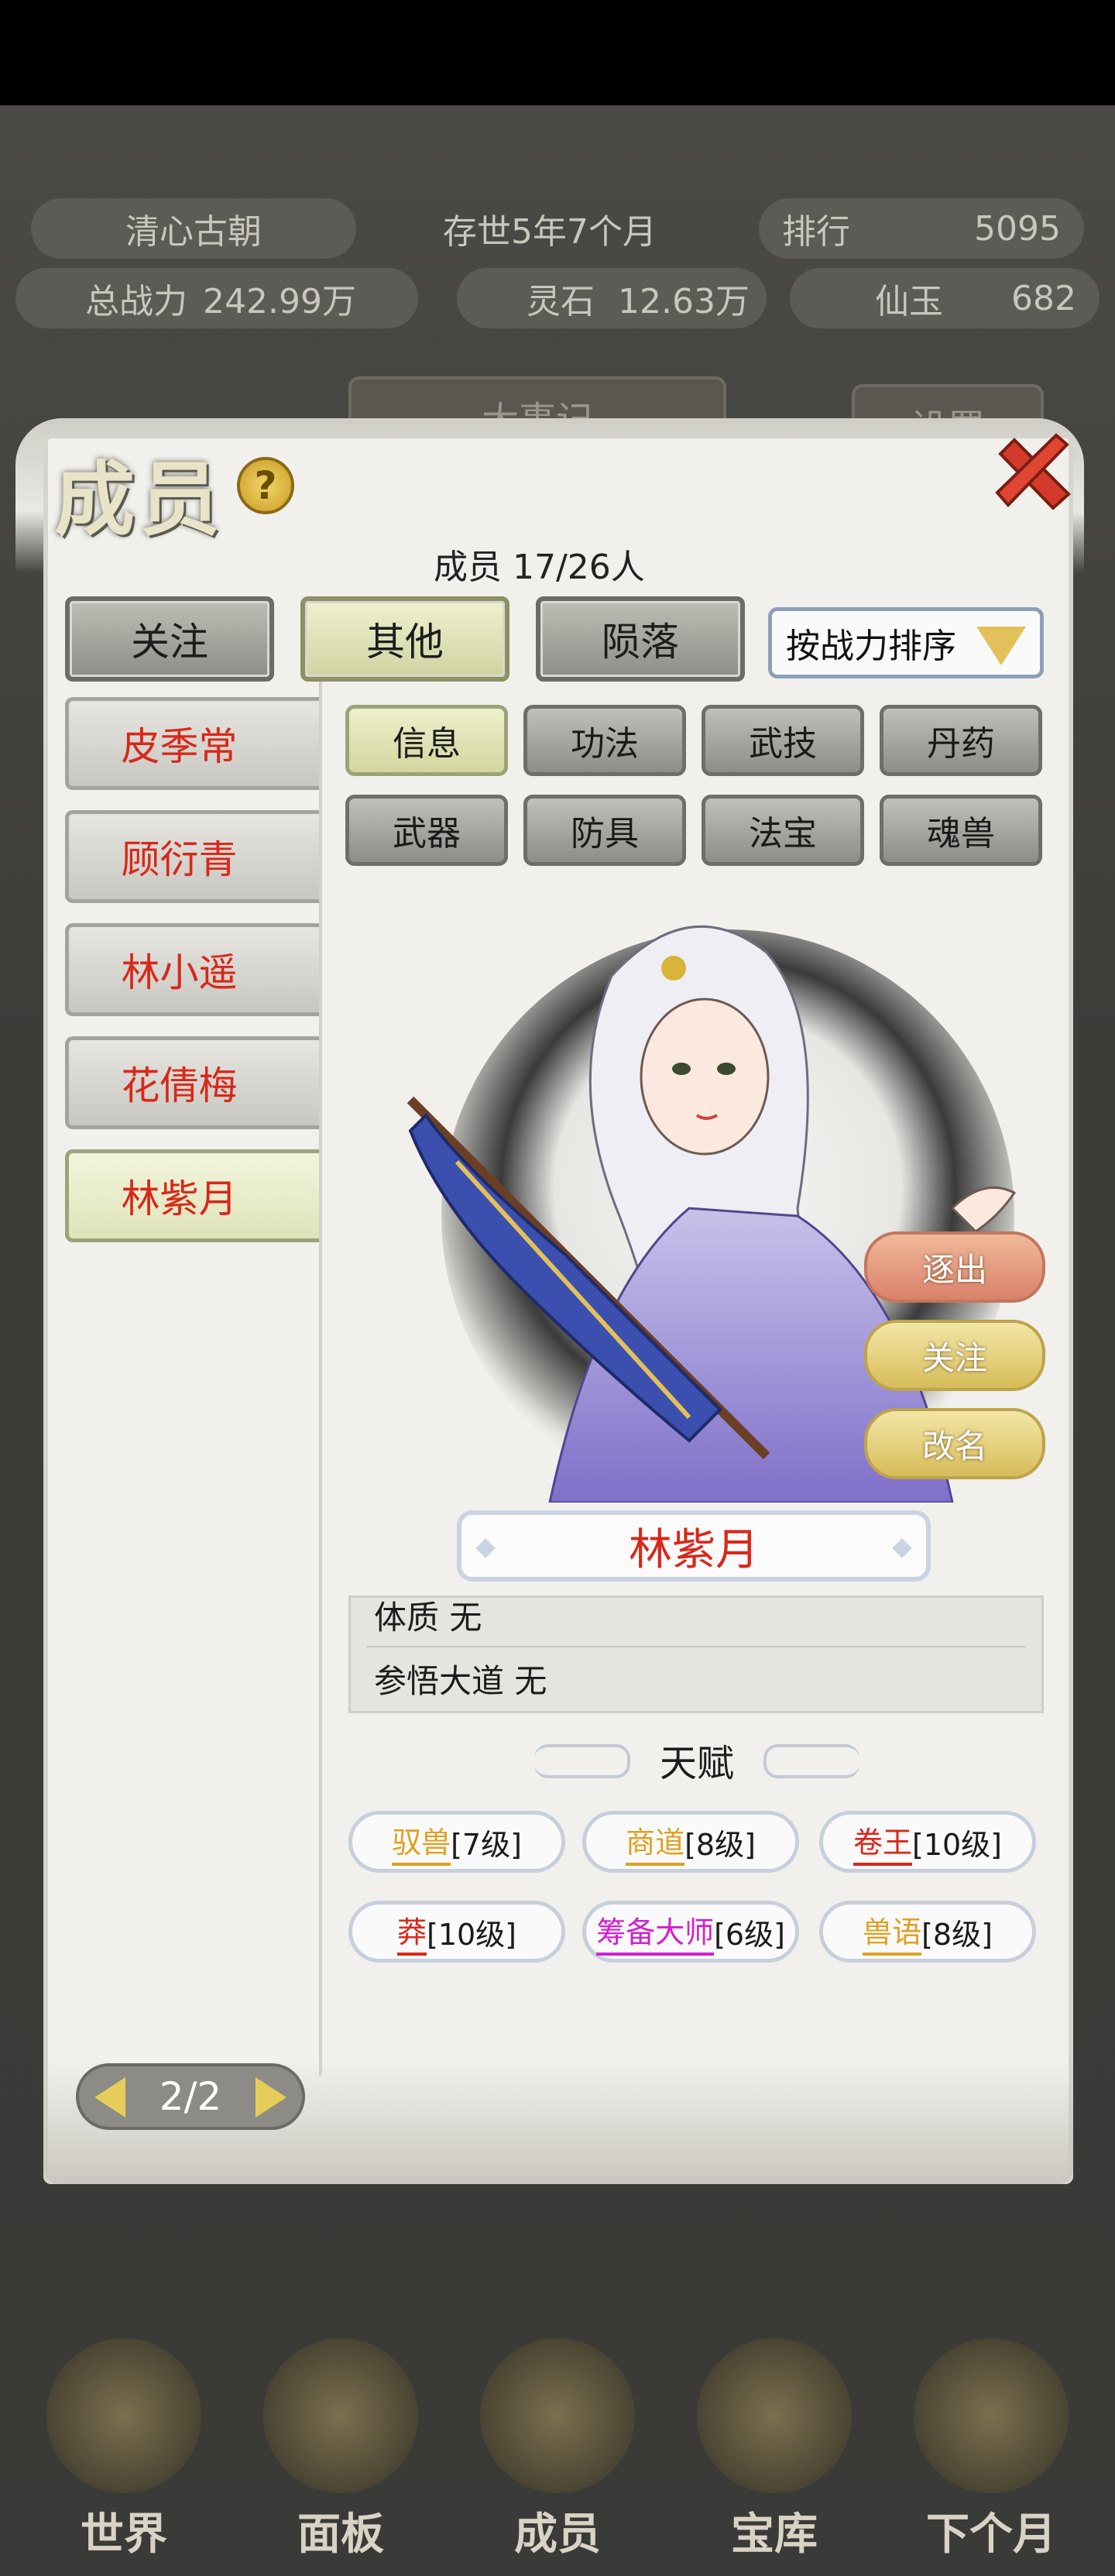 This screenshot has width=1115, height=2576. Describe the element at coordinates (696, 1654) in the screenshot. I see `info-scroll-area: 体质 无 参悟大道 无` at that location.